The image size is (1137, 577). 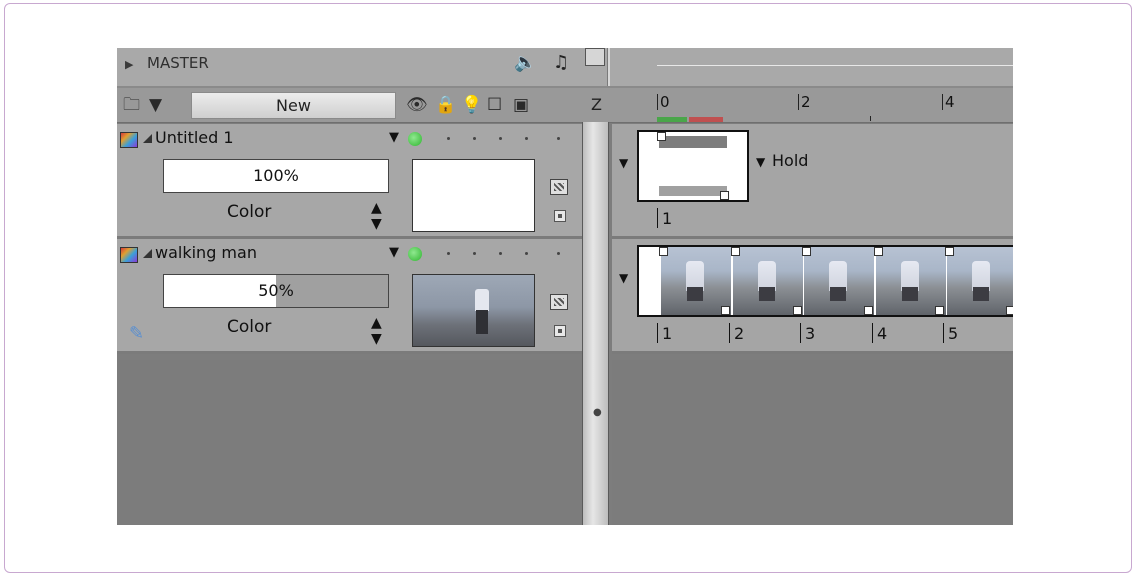 I want to click on hold-label: Hold, so click(x=790, y=160).